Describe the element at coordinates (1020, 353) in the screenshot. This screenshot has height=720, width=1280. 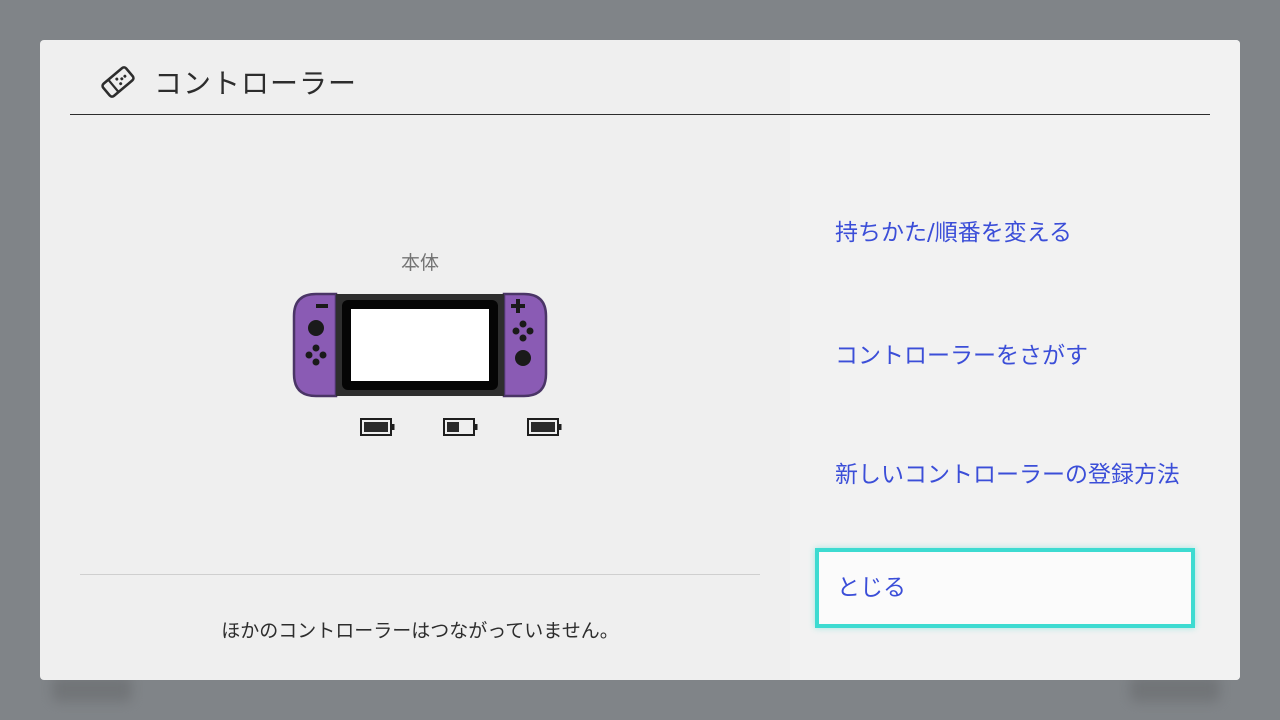
I see `find-controllers-button: コントローラーをさがす` at that location.